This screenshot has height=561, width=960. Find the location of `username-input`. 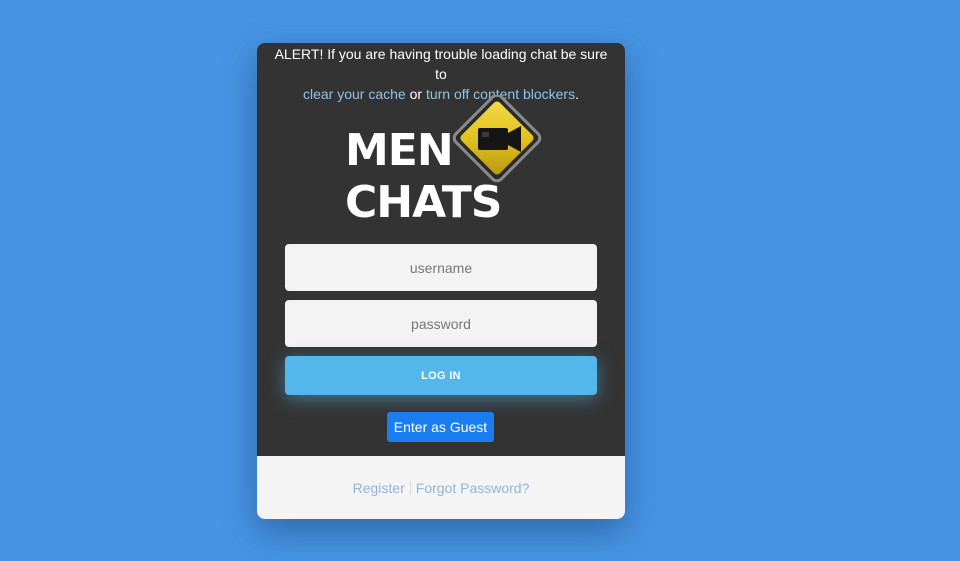

username-input is located at coordinates (441, 267).